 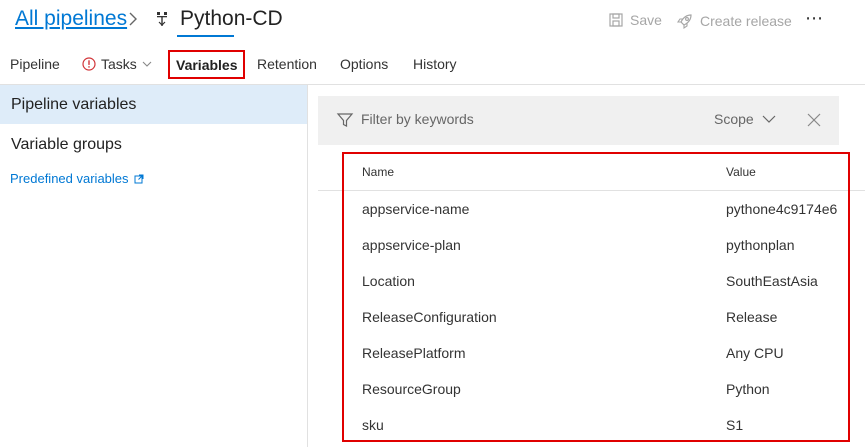 I want to click on tab-variables: Variables, so click(x=206, y=64).